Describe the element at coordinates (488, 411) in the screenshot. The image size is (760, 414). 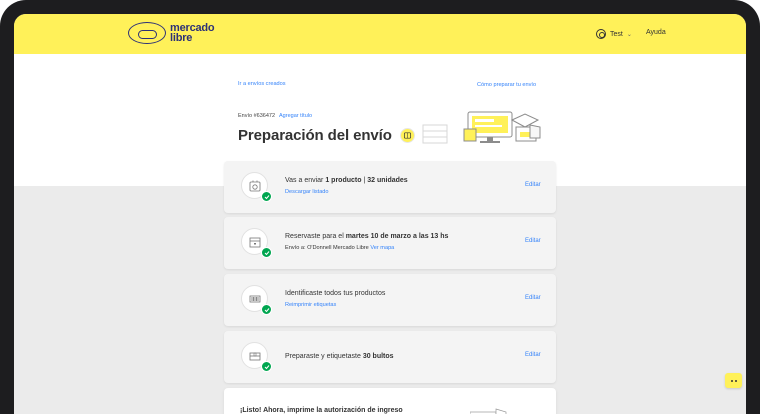
I see `authorization-illustration` at that location.